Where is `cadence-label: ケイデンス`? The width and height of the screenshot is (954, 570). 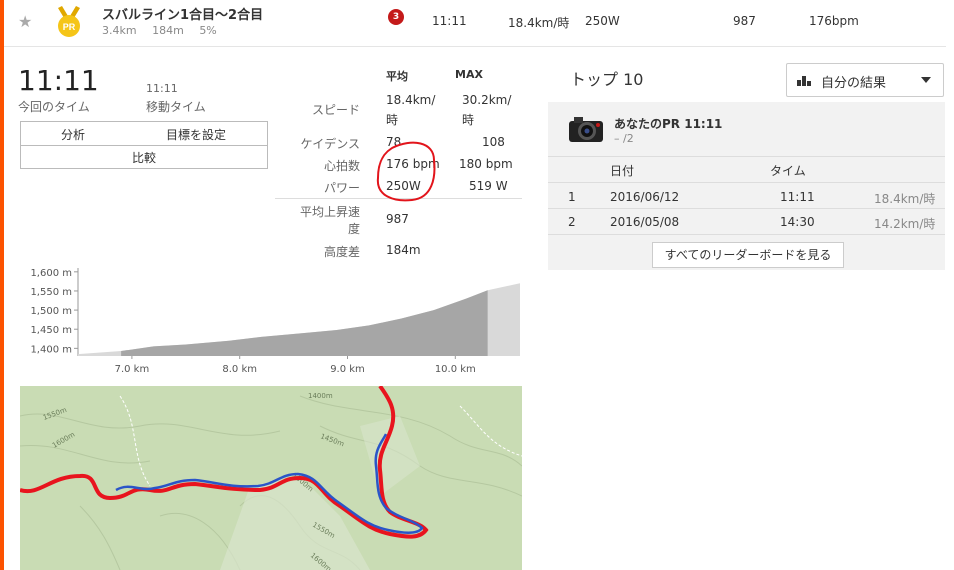
cadence-label: ケイデンス is located at coordinates (330, 144).